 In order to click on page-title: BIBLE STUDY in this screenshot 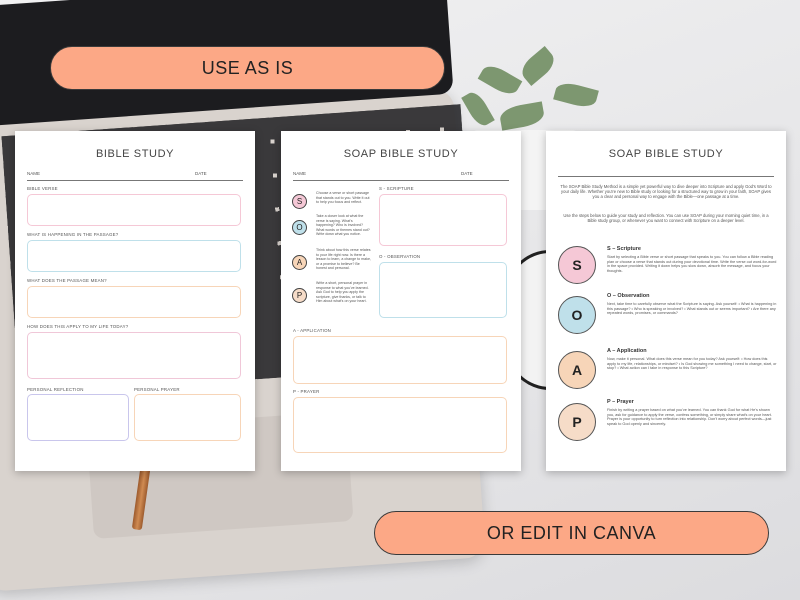, I will do `click(135, 154)`.